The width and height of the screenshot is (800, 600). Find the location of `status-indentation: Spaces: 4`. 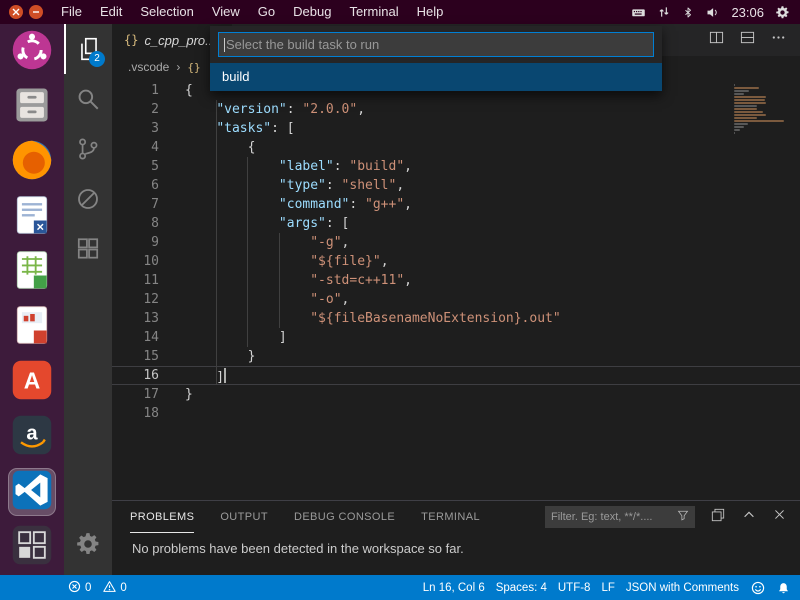

status-indentation: Spaces: 4 is located at coordinates (521, 588).